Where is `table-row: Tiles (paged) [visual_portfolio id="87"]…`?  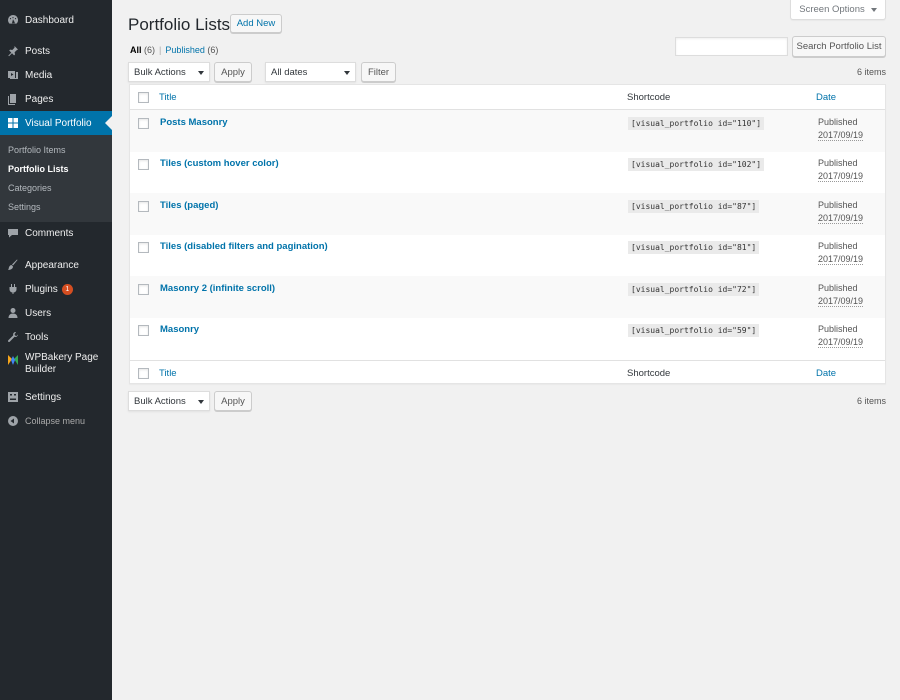
table-row: Tiles (paged) [visual_portfolio id="87"]… is located at coordinates (507, 214).